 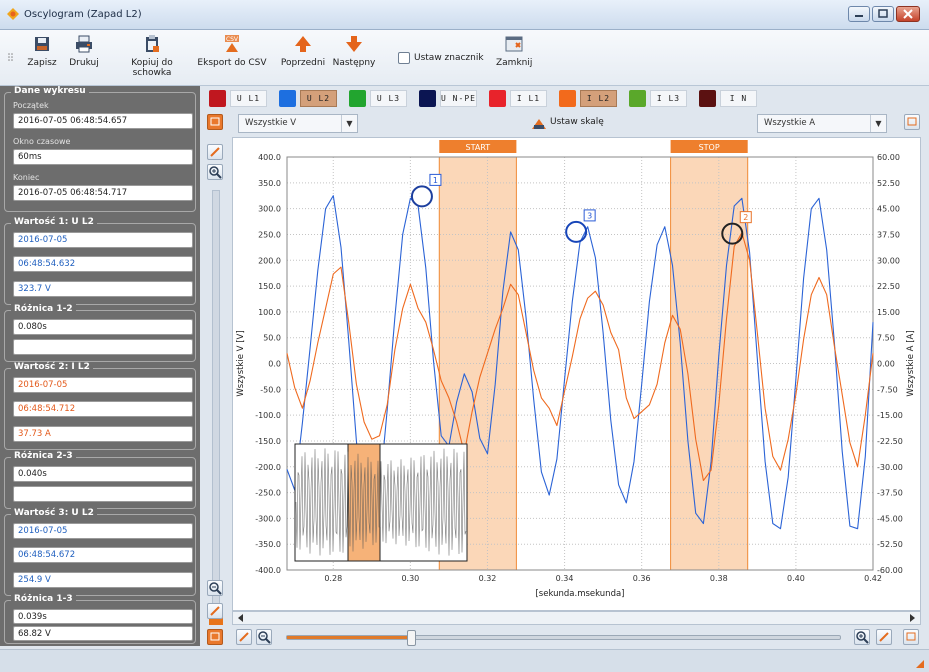 What do you see at coordinates (349, 123) in the screenshot?
I see `chevron-down-icon: ▼` at bounding box center [349, 123].